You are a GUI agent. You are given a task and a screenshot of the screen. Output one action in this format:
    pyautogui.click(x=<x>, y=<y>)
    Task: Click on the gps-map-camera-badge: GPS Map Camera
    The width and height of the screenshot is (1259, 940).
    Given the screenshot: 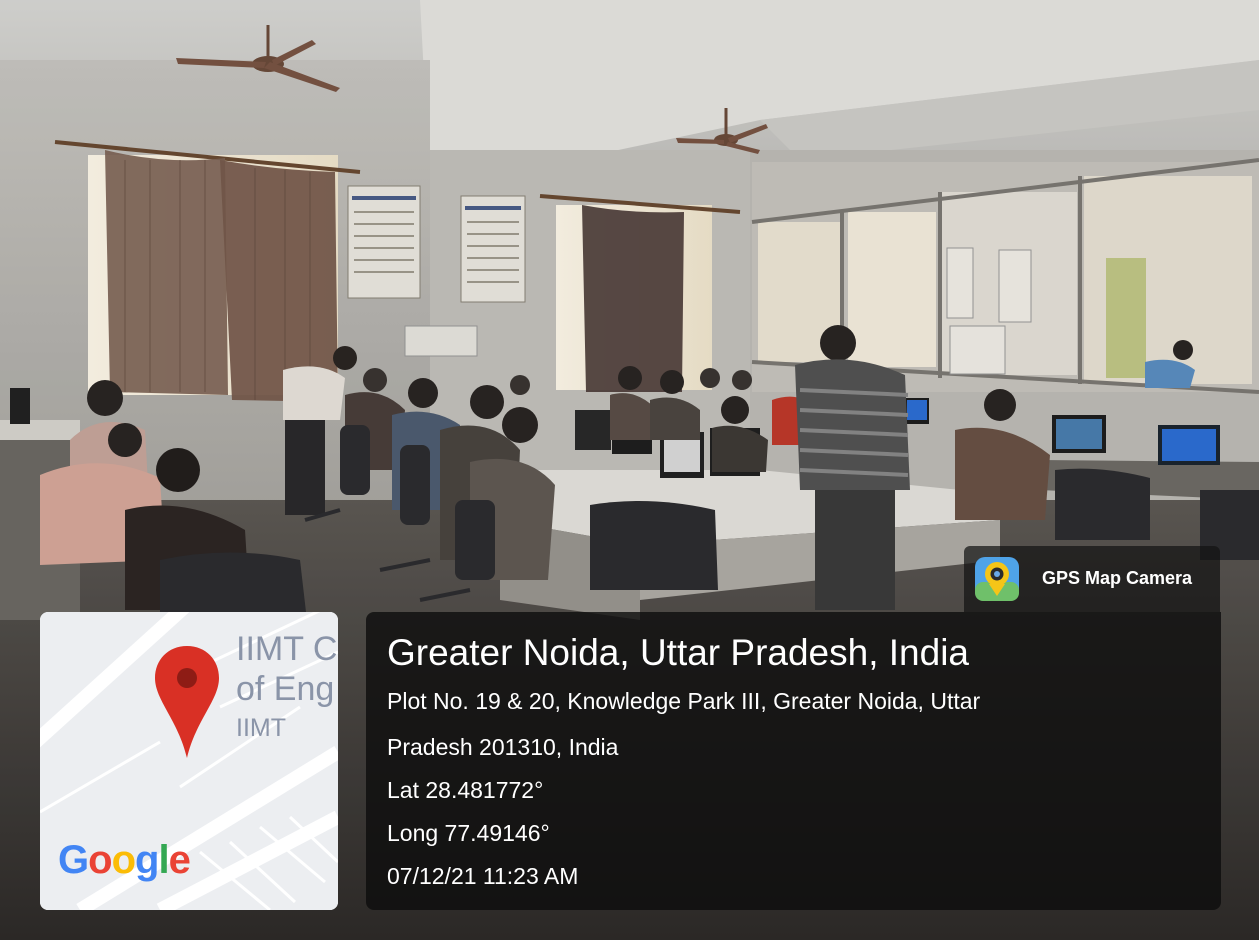 What is the action you would take?
    pyautogui.click(x=1092, y=579)
    